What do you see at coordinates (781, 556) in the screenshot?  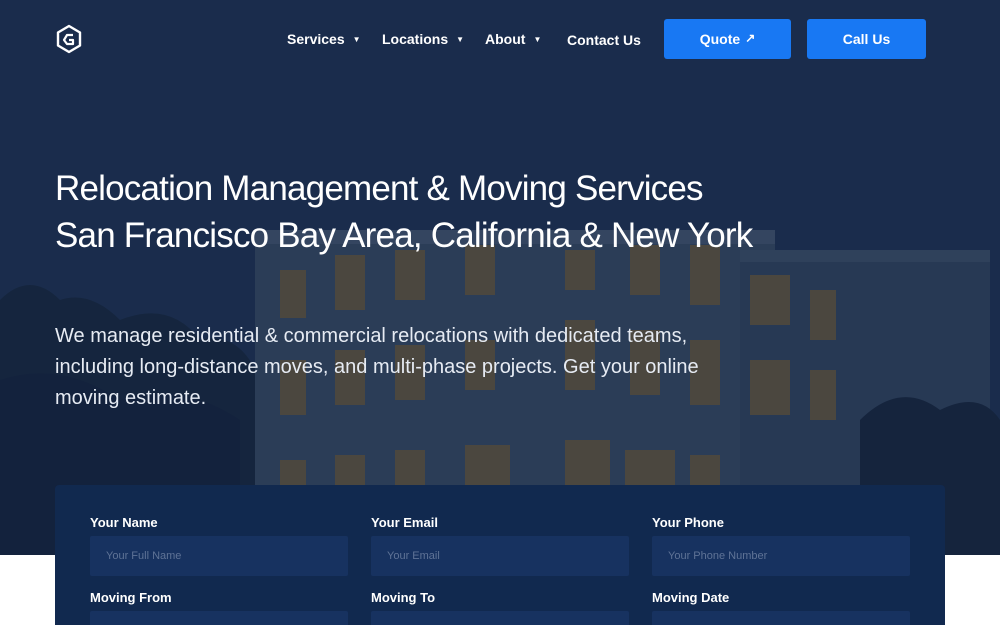 I see `phone-input` at bounding box center [781, 556].